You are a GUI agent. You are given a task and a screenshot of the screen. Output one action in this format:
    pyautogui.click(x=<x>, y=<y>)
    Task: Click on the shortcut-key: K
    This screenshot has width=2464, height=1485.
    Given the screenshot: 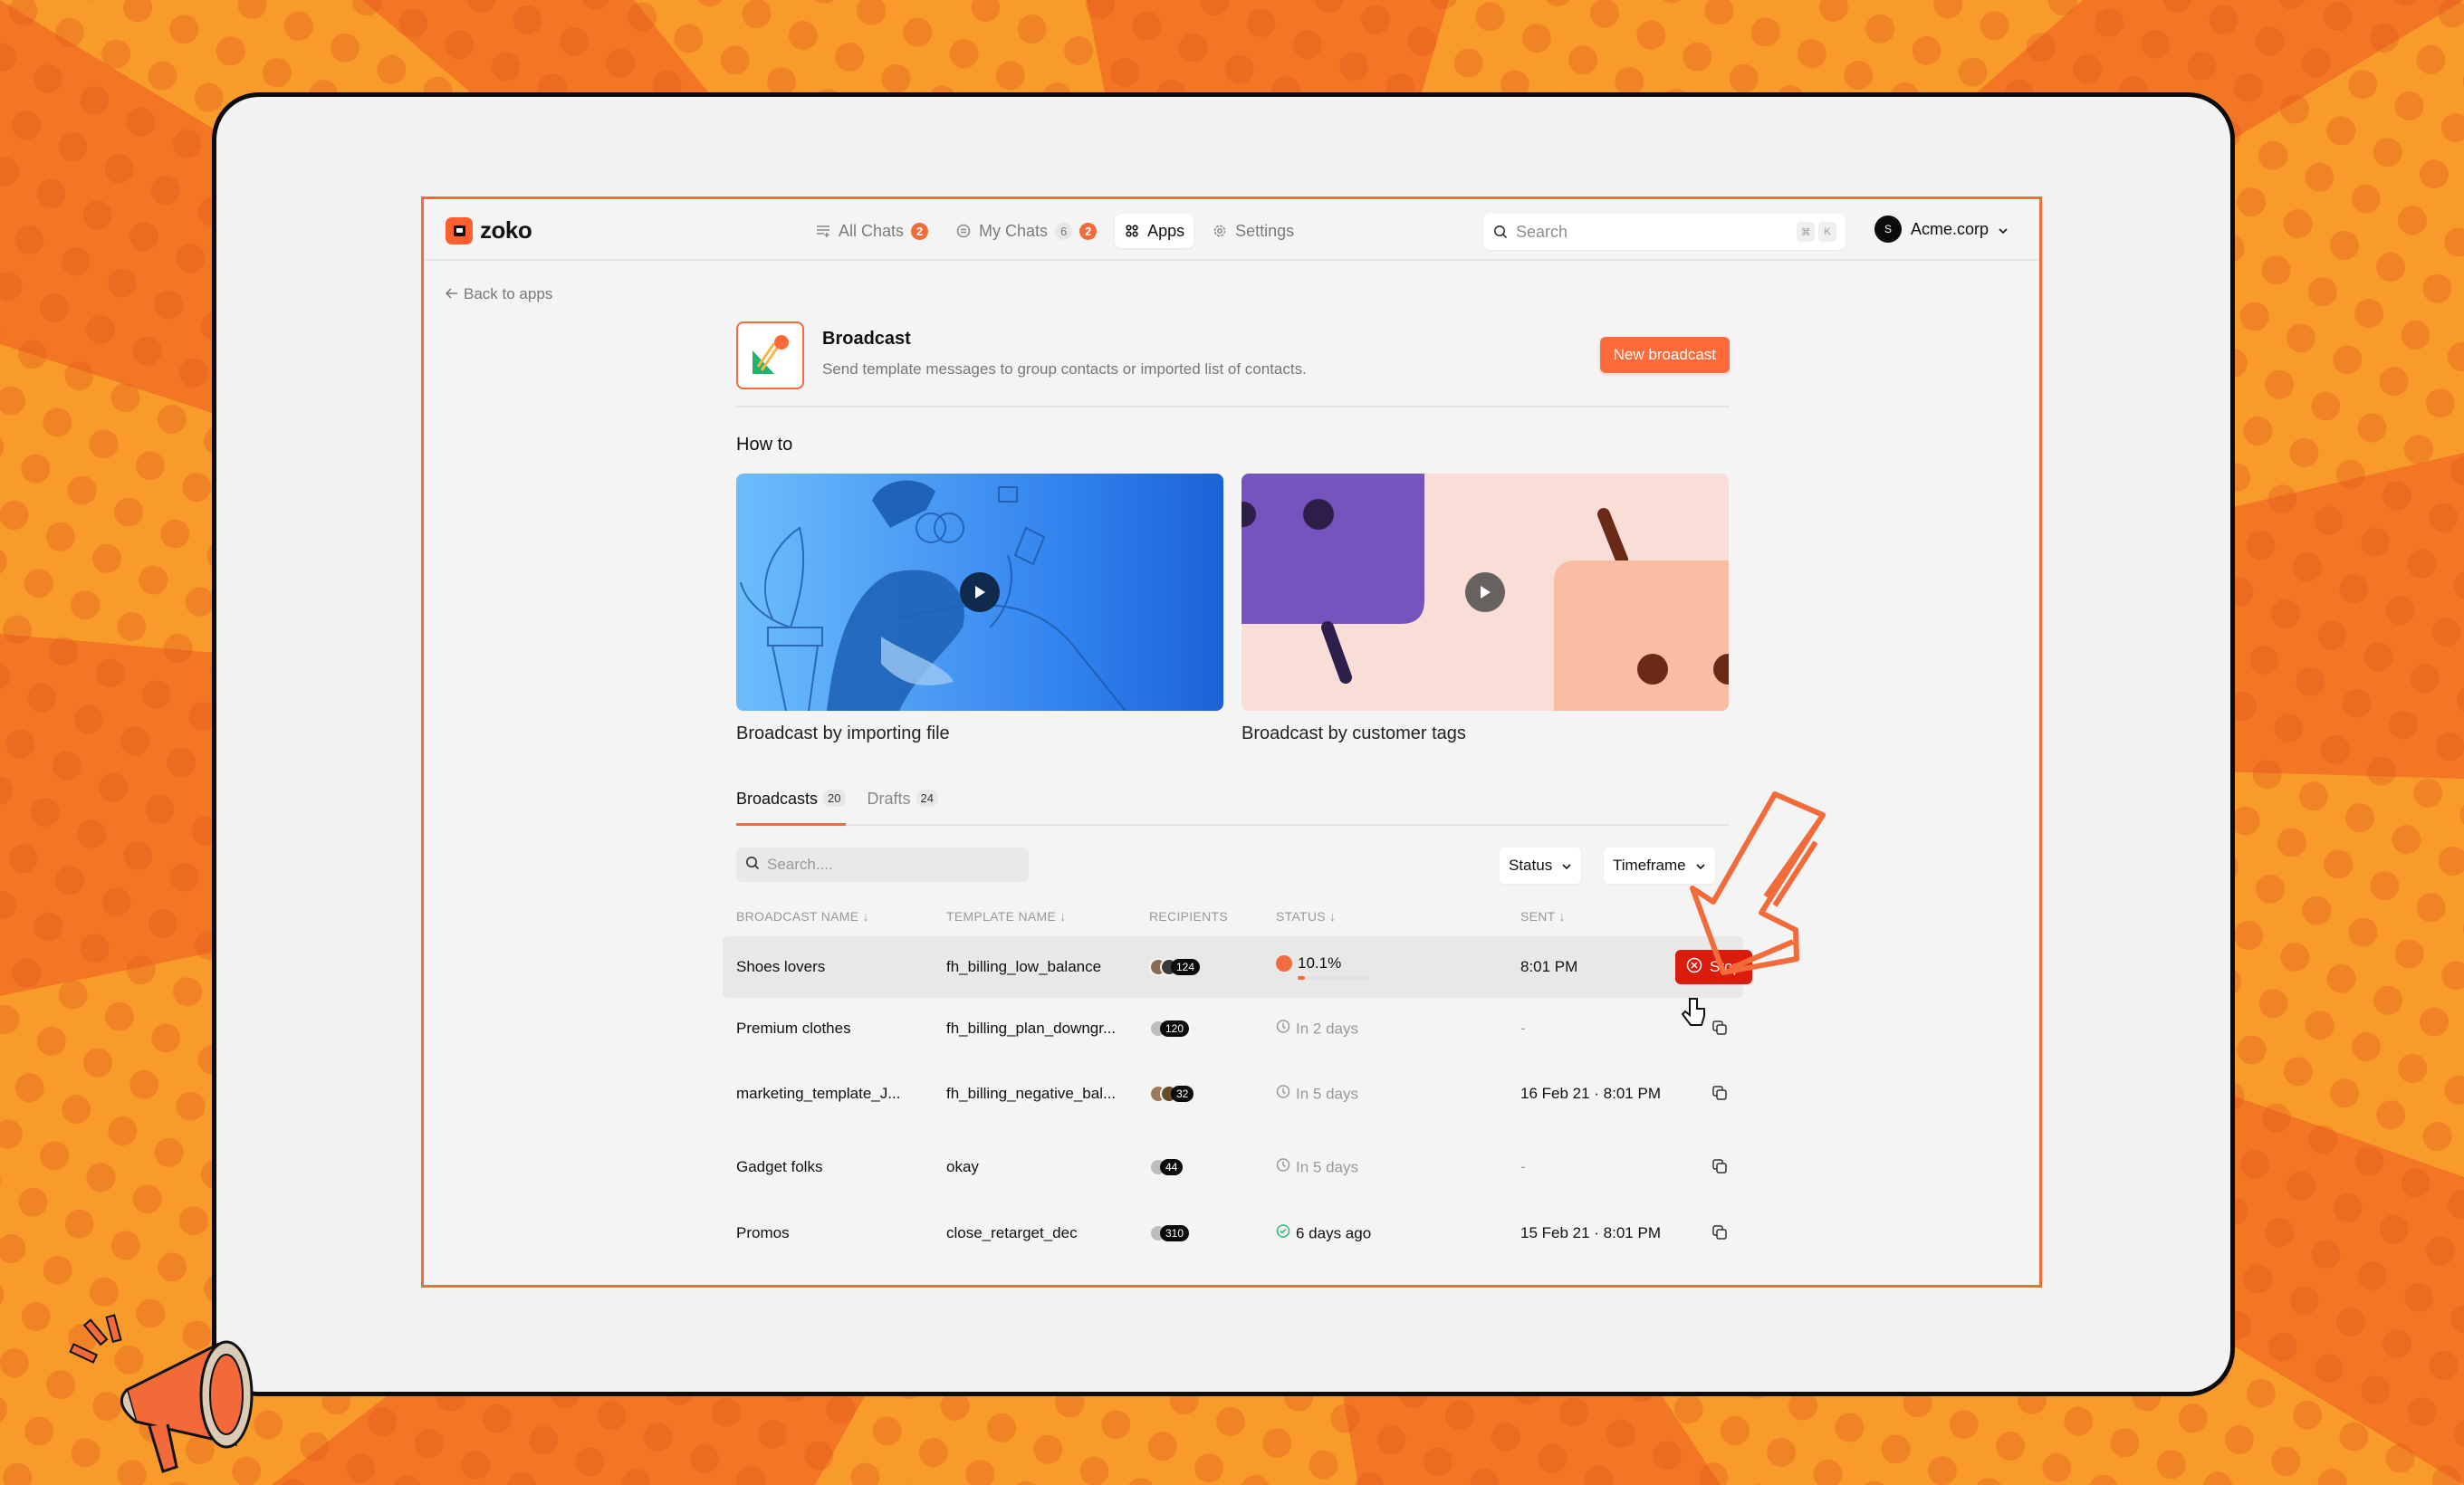 What is the action you would take?
    pyautogui.click(x=1827, y=232)
    